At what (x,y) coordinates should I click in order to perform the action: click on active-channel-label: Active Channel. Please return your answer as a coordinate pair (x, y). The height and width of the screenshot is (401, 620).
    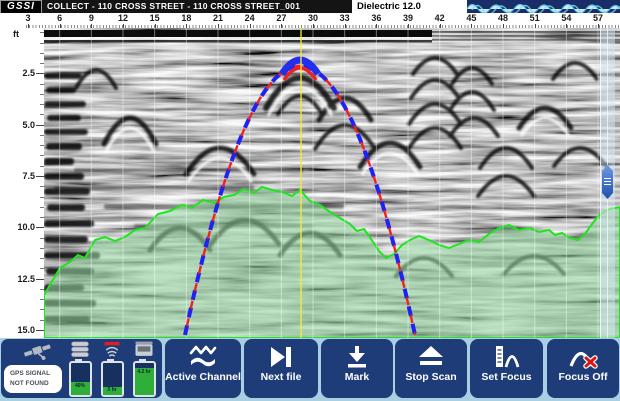
    Looking at the image, I should click on (203, 377).